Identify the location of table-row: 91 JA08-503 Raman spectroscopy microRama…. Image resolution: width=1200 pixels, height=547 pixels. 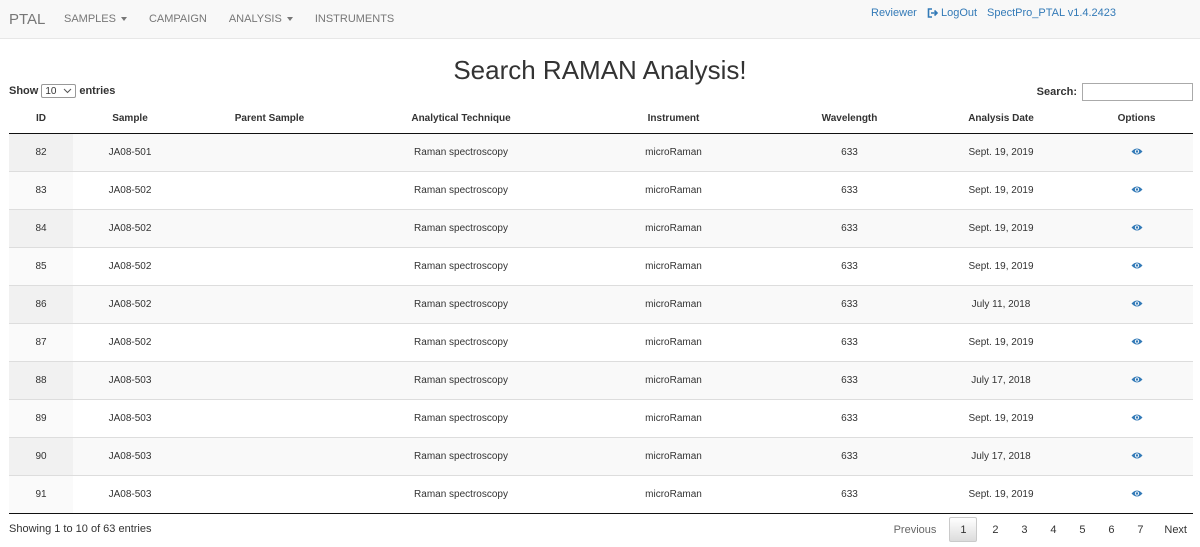
(601, 494).